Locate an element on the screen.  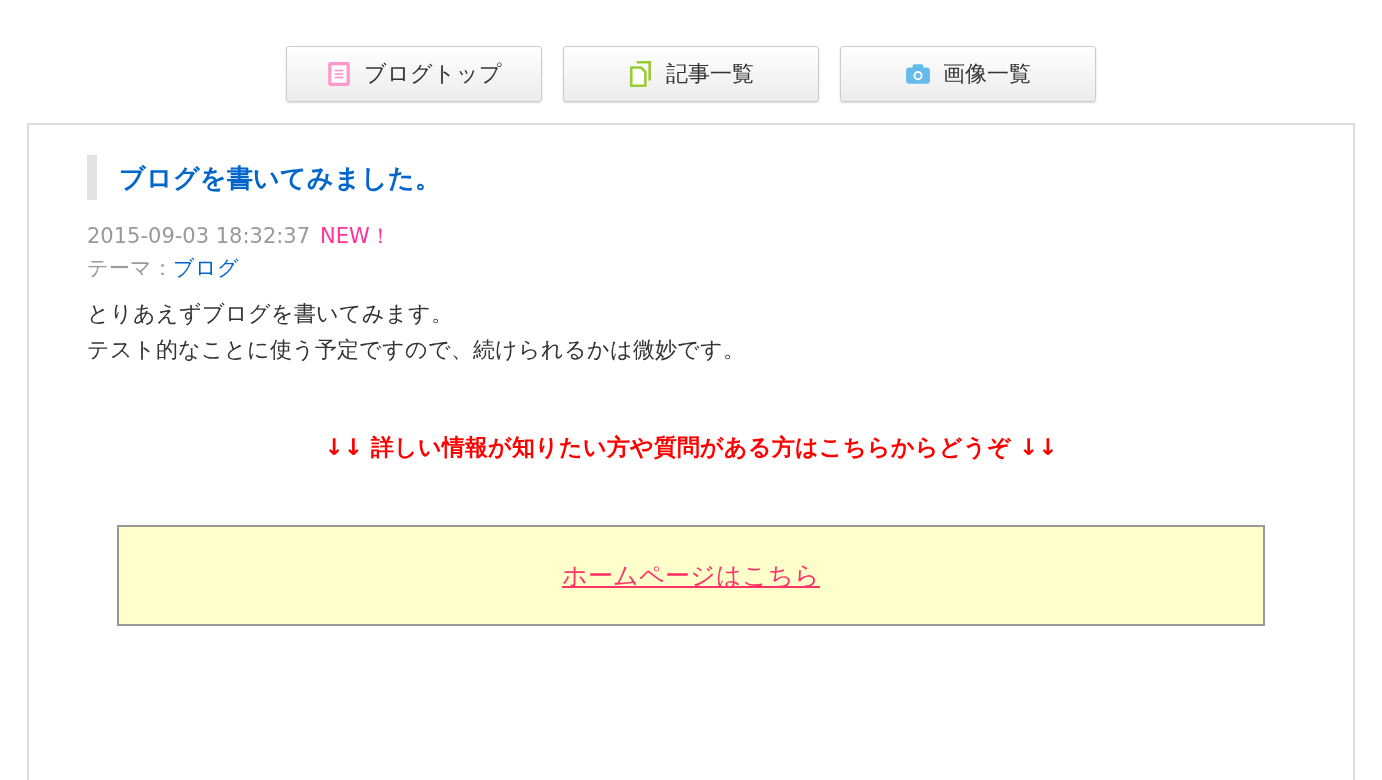
nav-button: 記事一覧 is located at coordinates (691, 74).